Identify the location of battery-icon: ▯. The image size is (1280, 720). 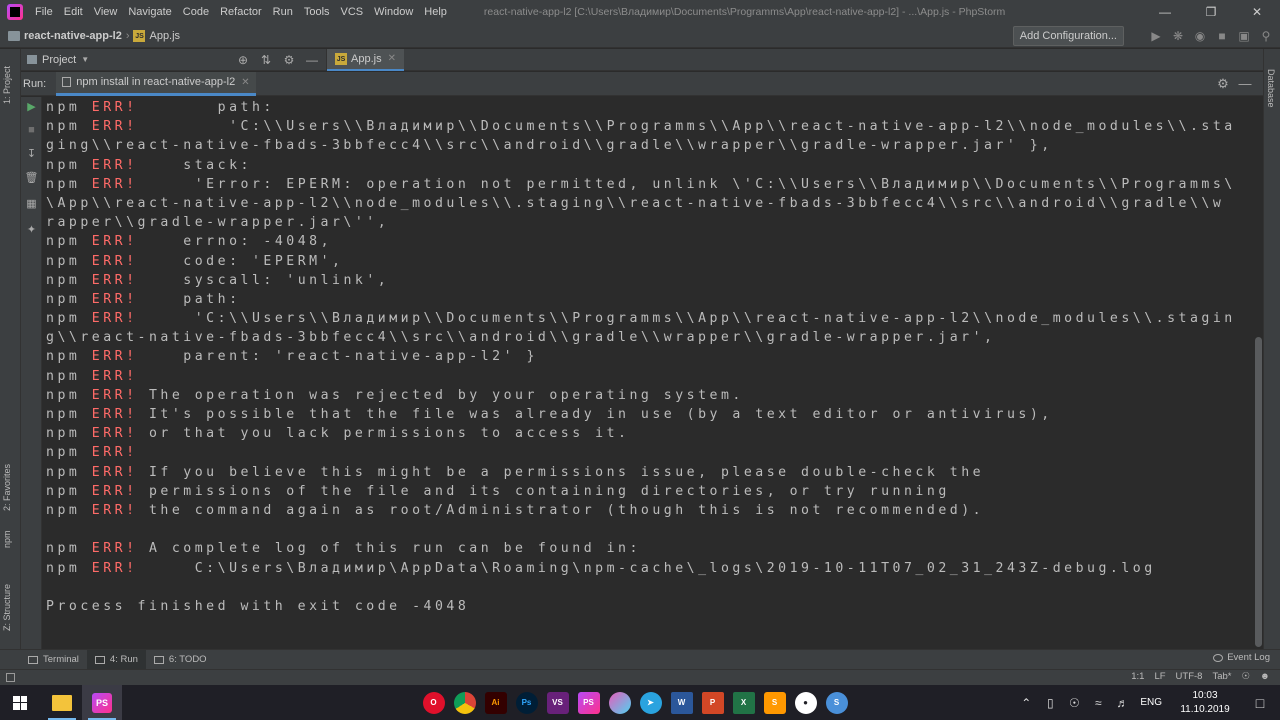
(1050, 702).